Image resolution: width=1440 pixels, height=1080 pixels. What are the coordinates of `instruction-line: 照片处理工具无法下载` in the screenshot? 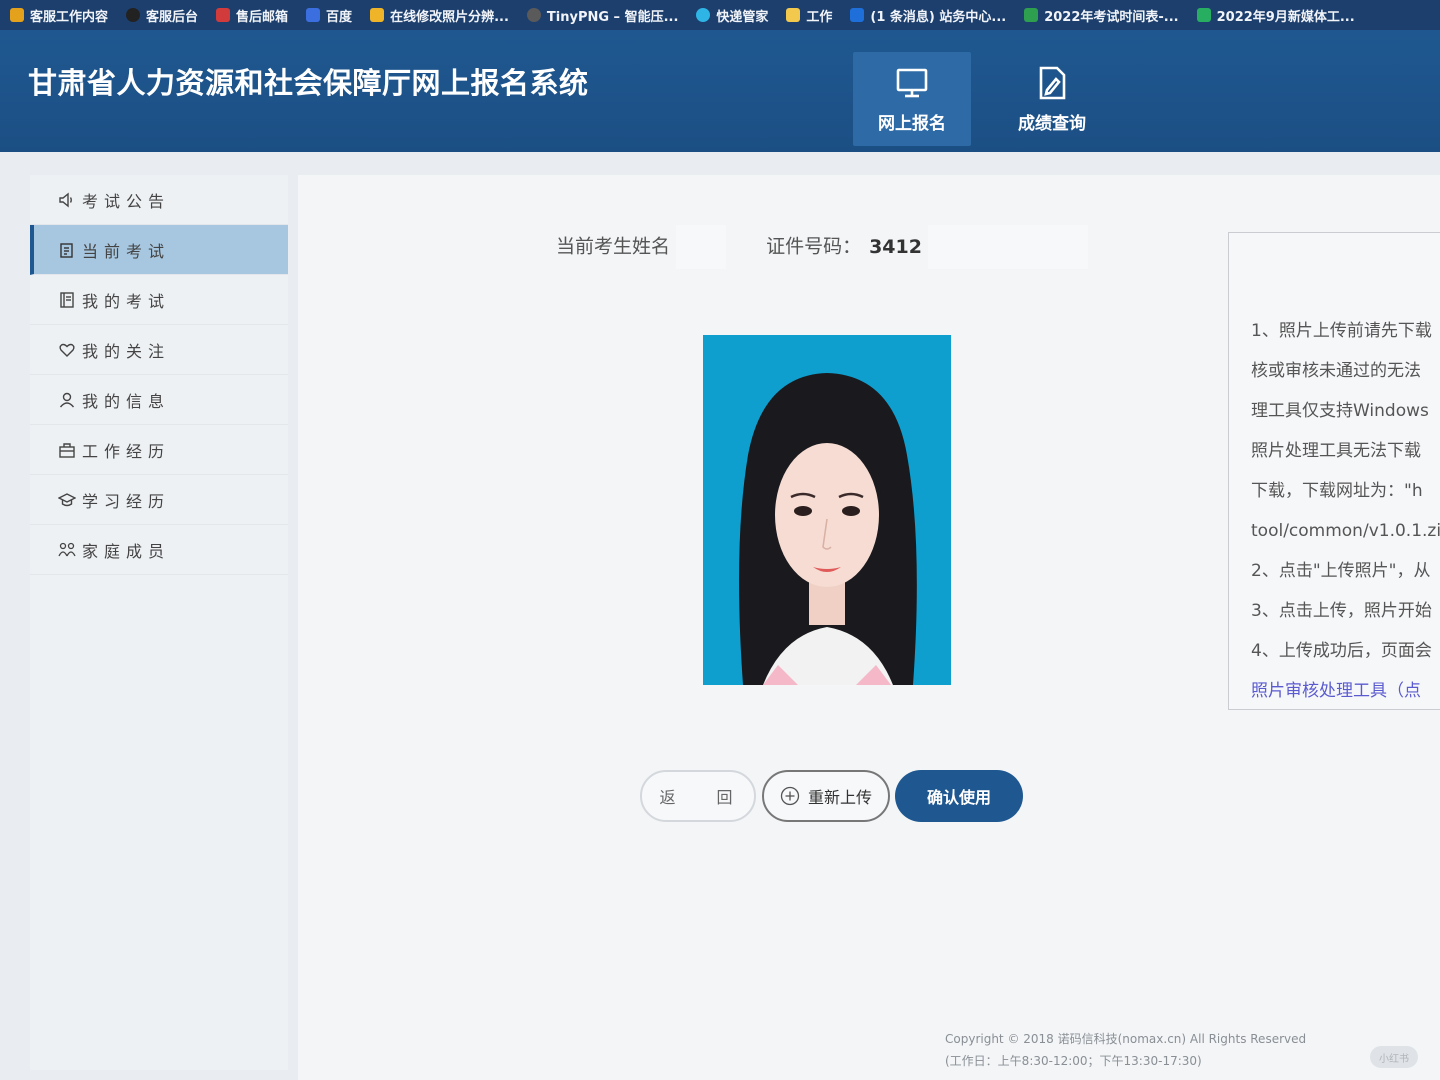 It's located at (1336, 451).